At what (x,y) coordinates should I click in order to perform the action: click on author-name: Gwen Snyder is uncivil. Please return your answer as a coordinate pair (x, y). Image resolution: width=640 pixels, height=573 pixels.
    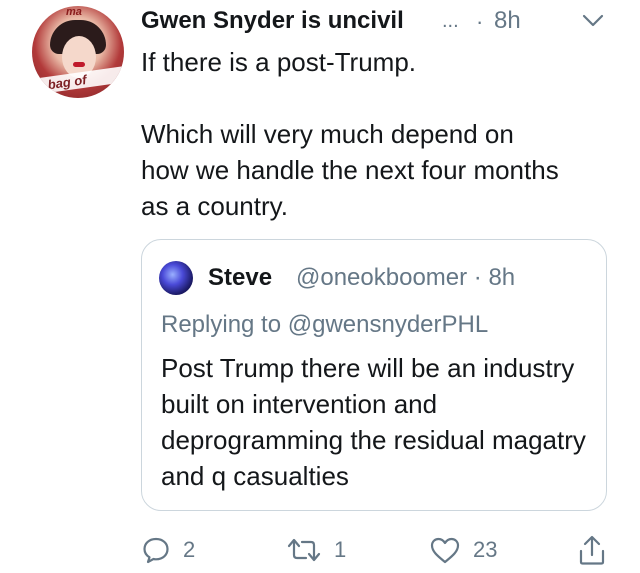
    Looking at the image, I should click on (272, 21).